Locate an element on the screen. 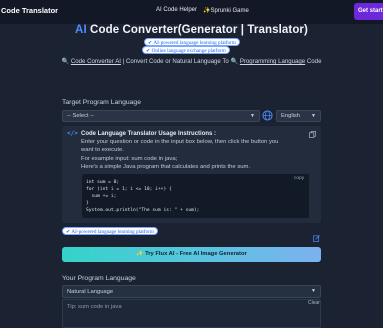 The height and width of the screenshot is (328, 383). subtitle-text: | Convert Code or Natural Language To is located at coordinates (175, 61).